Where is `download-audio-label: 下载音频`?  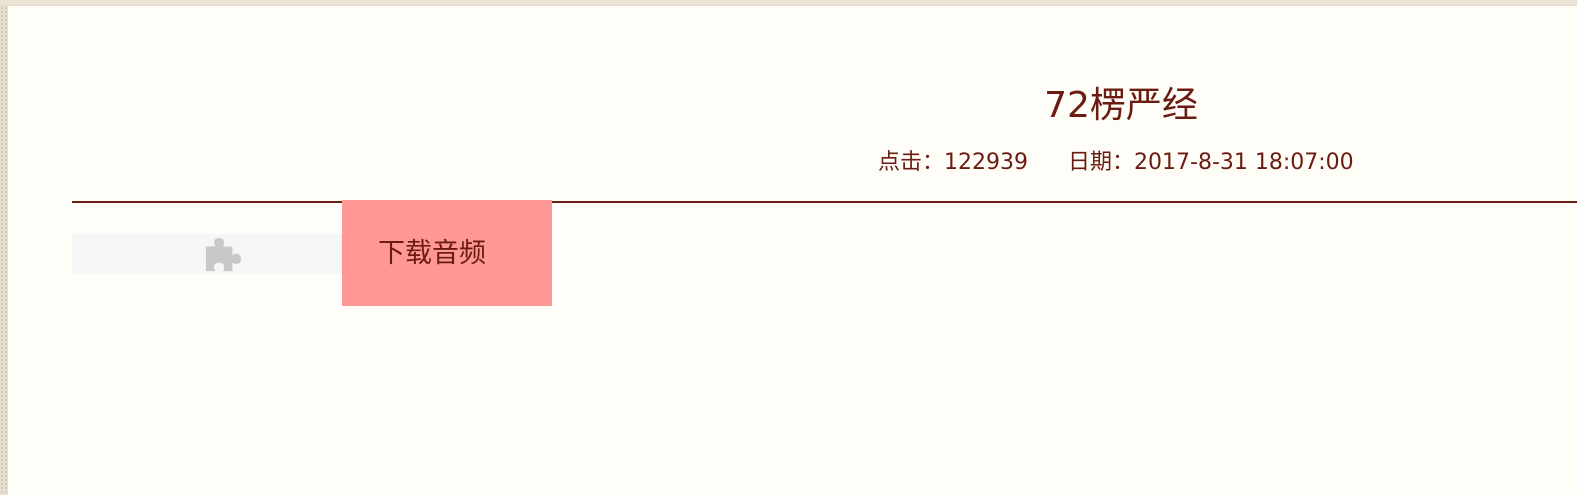 download-audio-label: 下载音频 is located at coordinates (432, 253).